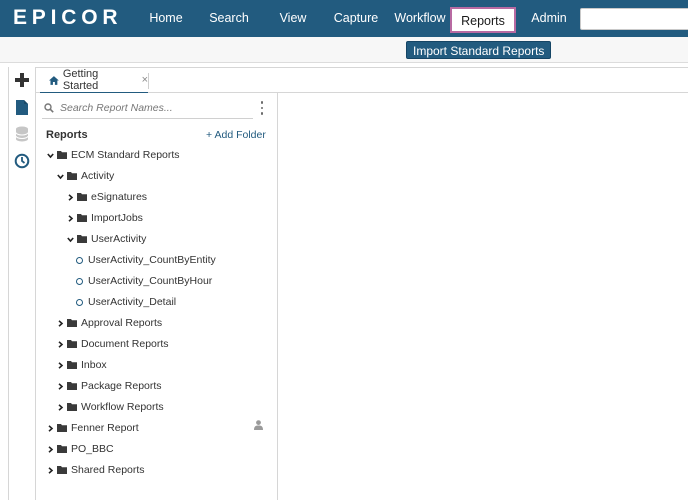 The height and width of the screenshot is (500, 688). What do you see at coordinates (362, 80) in the screenshot?
I see `tab-bar: Getting Started ×` at bounding box center [362, 80].